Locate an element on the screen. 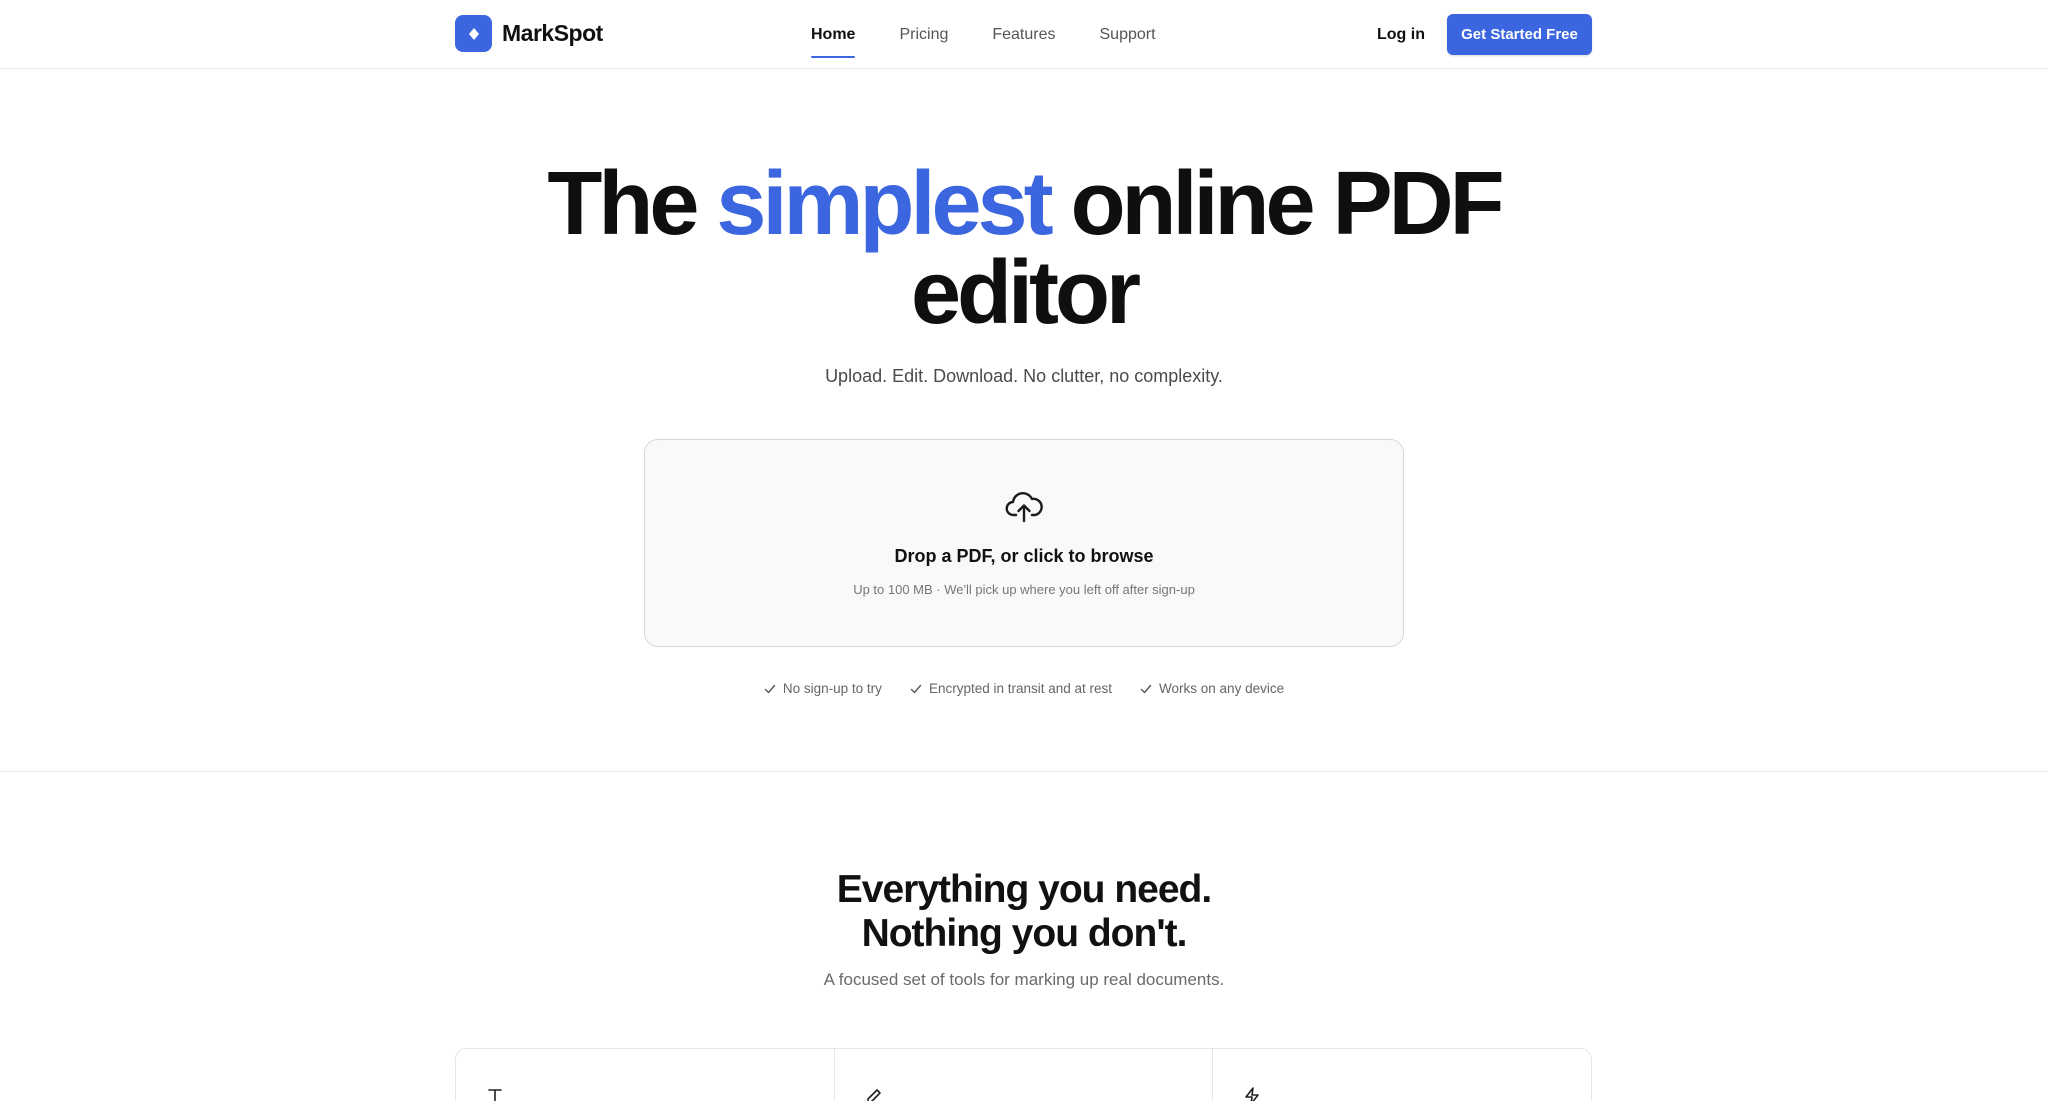 Image resolution: width=2048 pixels, height=1101 pixels. login-link: Log in is located at coordinates (1401, 35).